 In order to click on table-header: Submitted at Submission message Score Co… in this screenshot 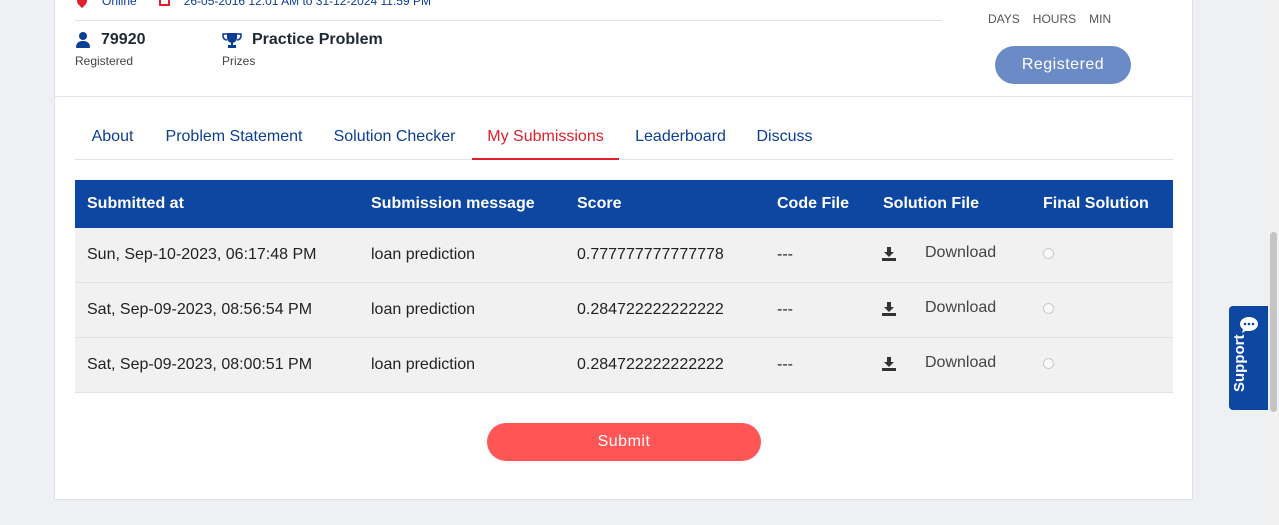, I will do `click(624, 204)`.